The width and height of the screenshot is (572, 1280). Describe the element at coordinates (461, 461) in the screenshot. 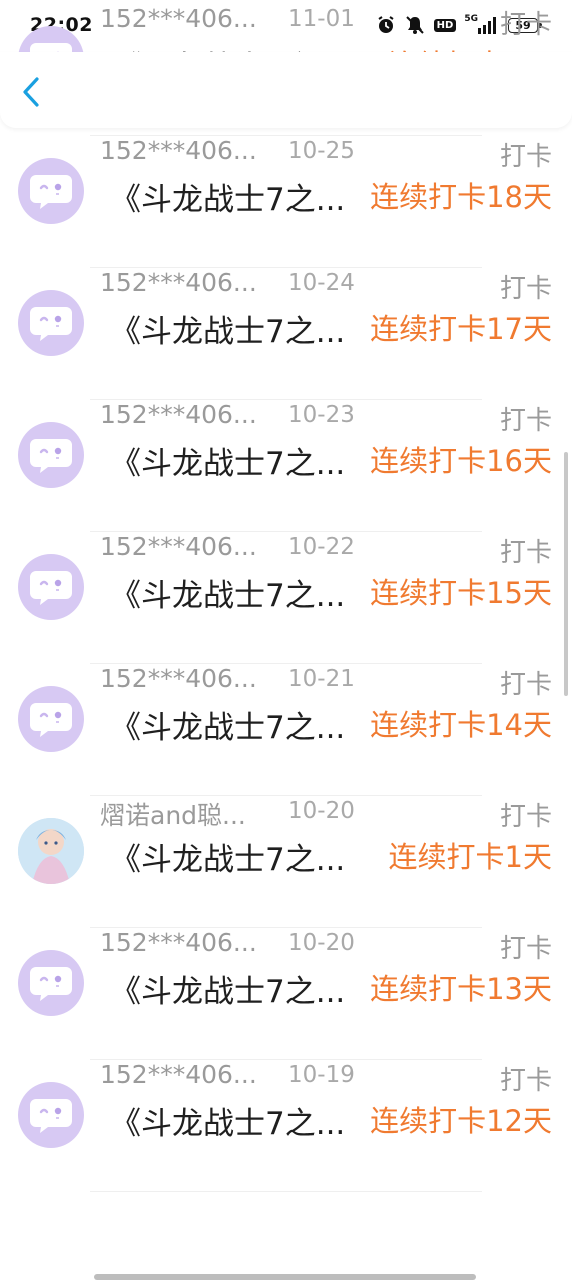

I see `streak-label: 连续打卡16天` at that location.